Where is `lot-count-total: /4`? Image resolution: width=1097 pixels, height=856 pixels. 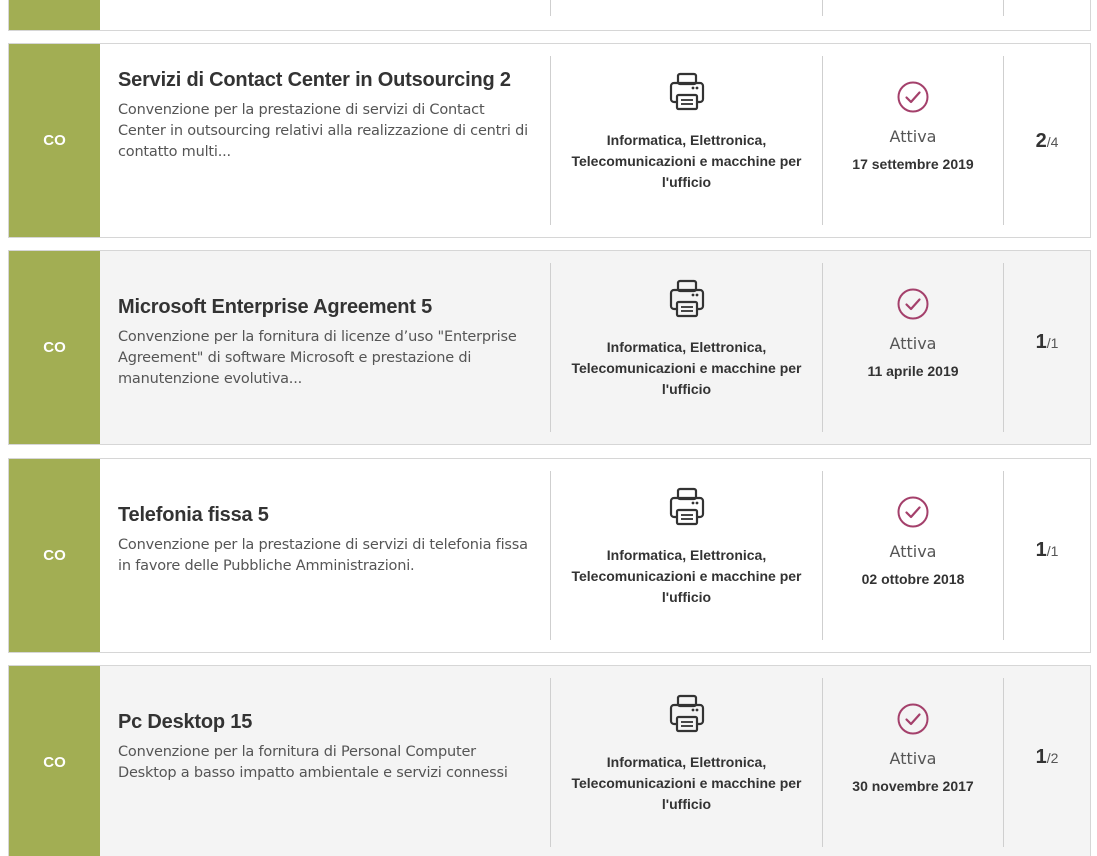
lot-count-total: /4 is located at coordinates (1052, 142).